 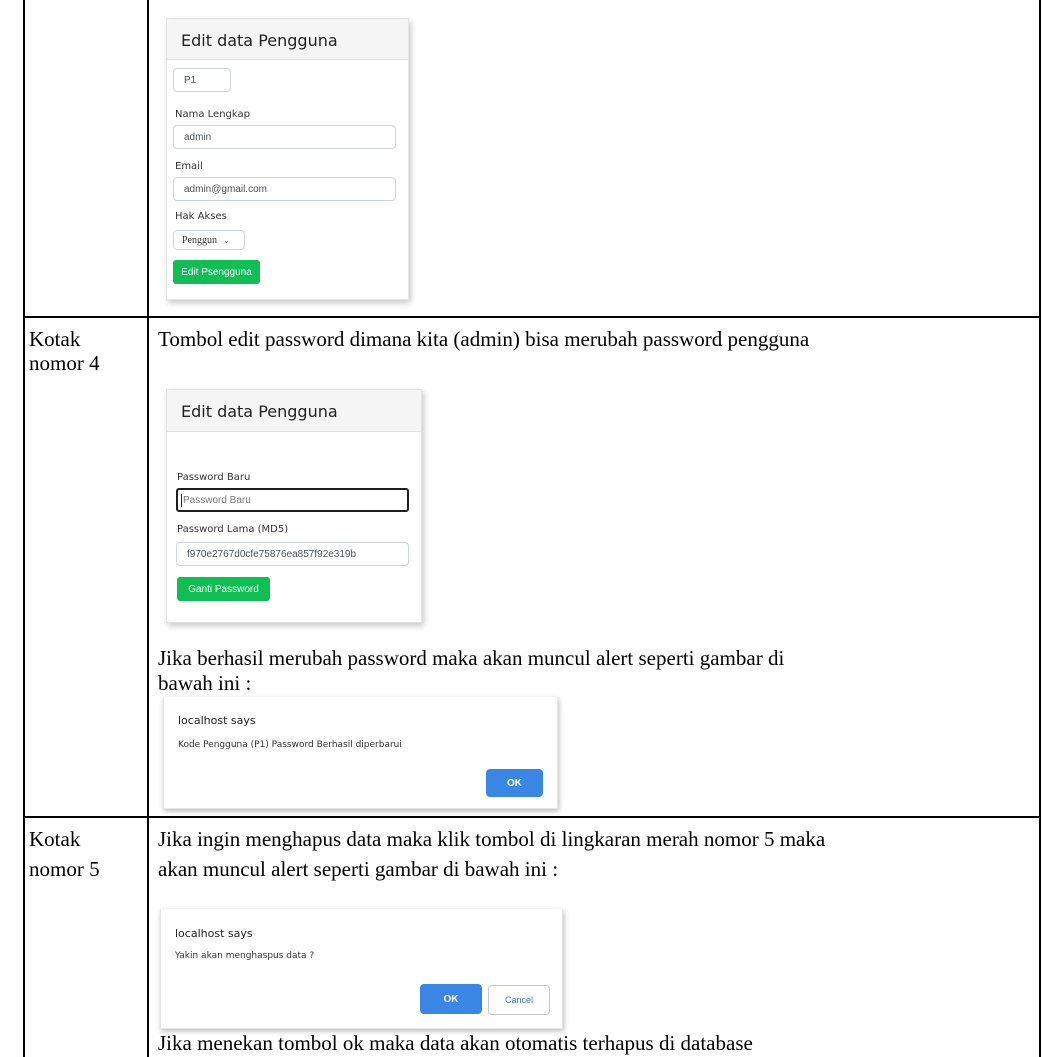 I want to click on edit-user-button: Edit Psengguna, so click(x=216, y=272).